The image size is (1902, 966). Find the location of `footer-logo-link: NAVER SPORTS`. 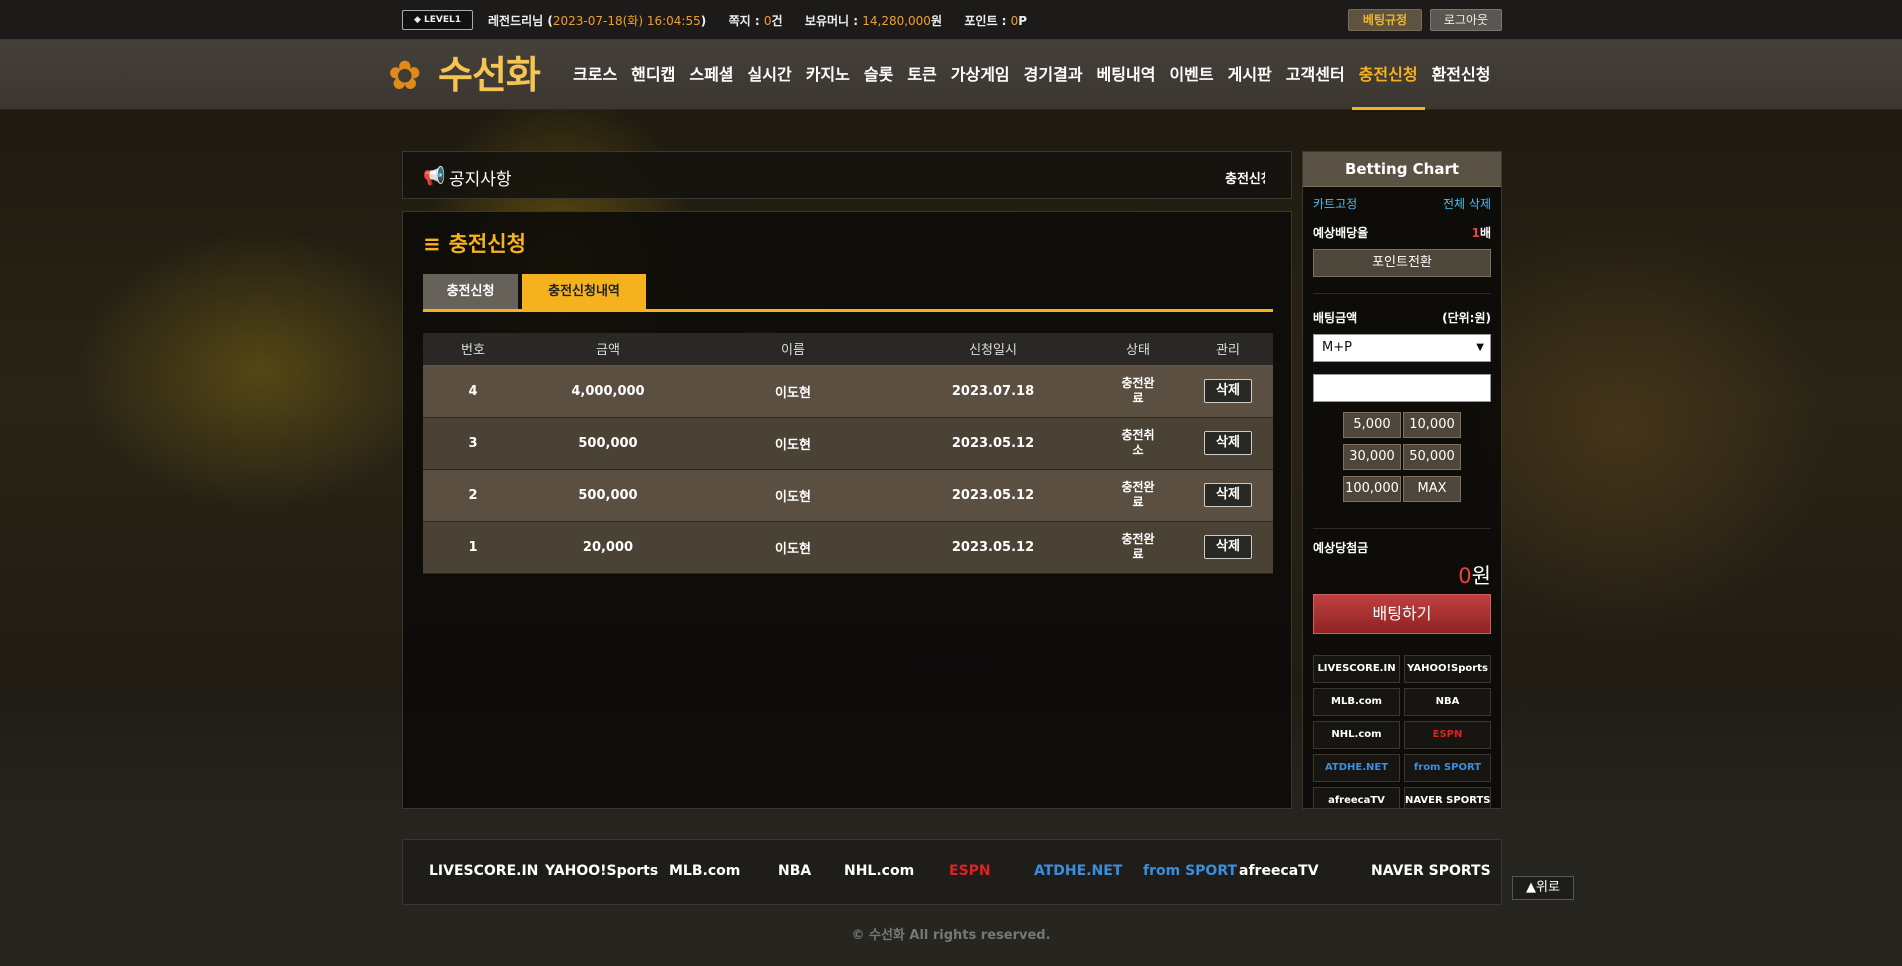

footer-logo-link: NAVER SPORTS is located at coordinates (1431, 871).